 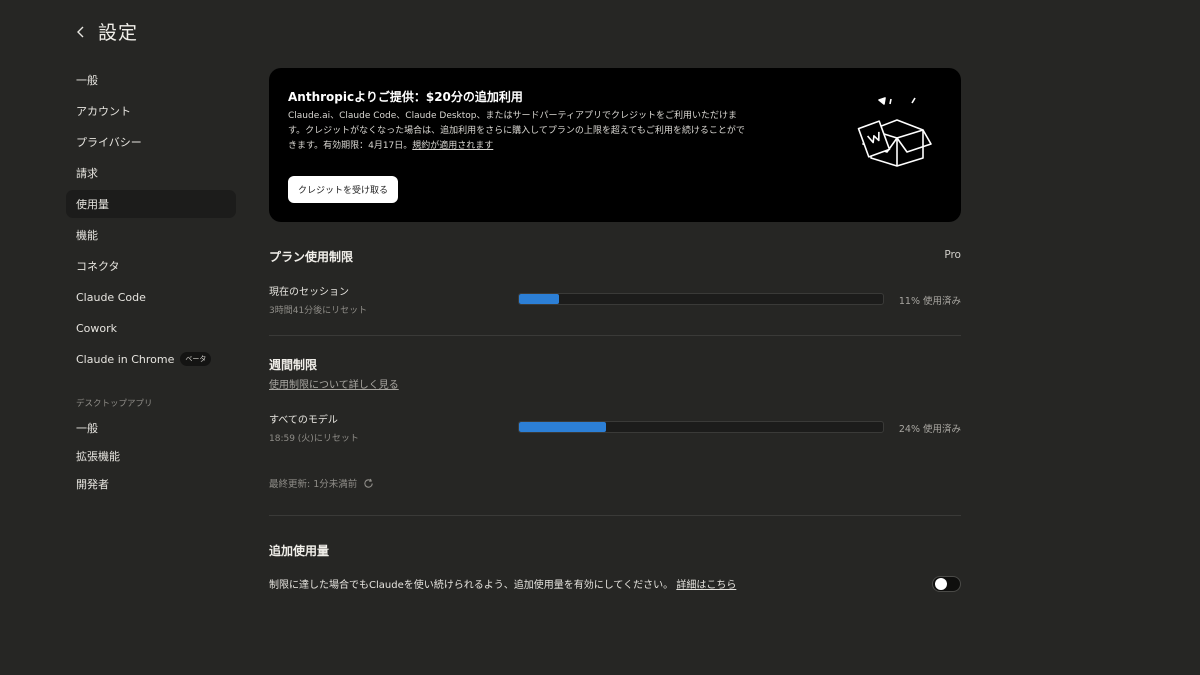 What do you see at coordinates (929, 301) in the screenshot?
I see `session-percent-label: 11% 使用済み` at bounding box center [929, 301].